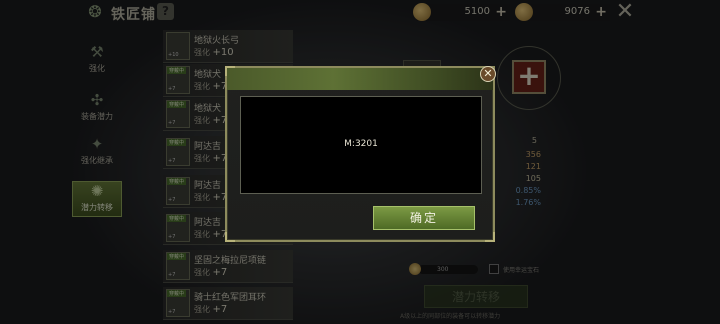 Image resolution: width=720 pixels, height=324 pixels. What do you see at coordinates (360, 79) in the screenshot?
I see `dialog-header` at bounding box center [360, 79].